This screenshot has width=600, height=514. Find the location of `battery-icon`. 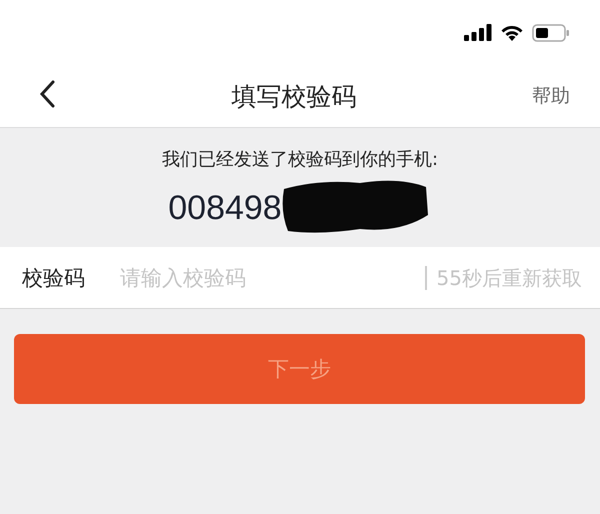

battery-icon is located at coordinates (551, 33).